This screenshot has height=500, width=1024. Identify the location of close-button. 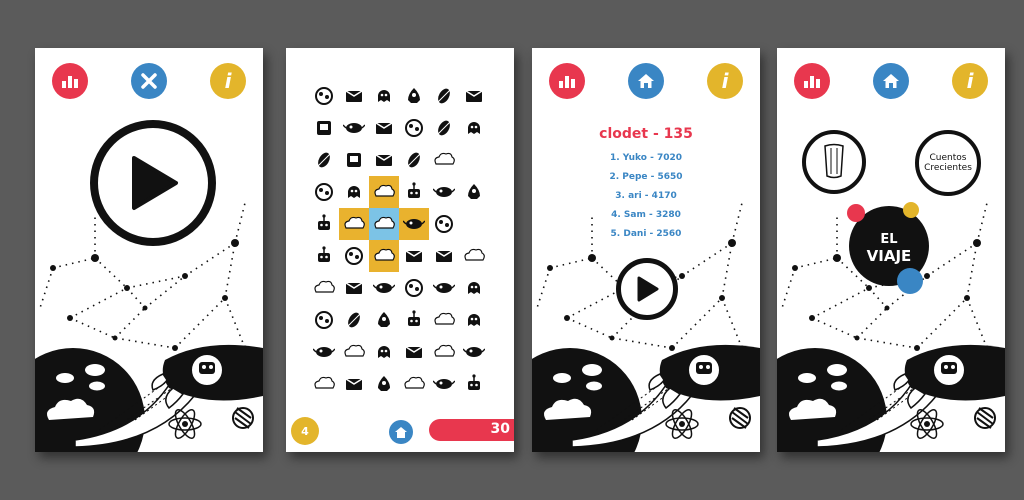
(149, 81).